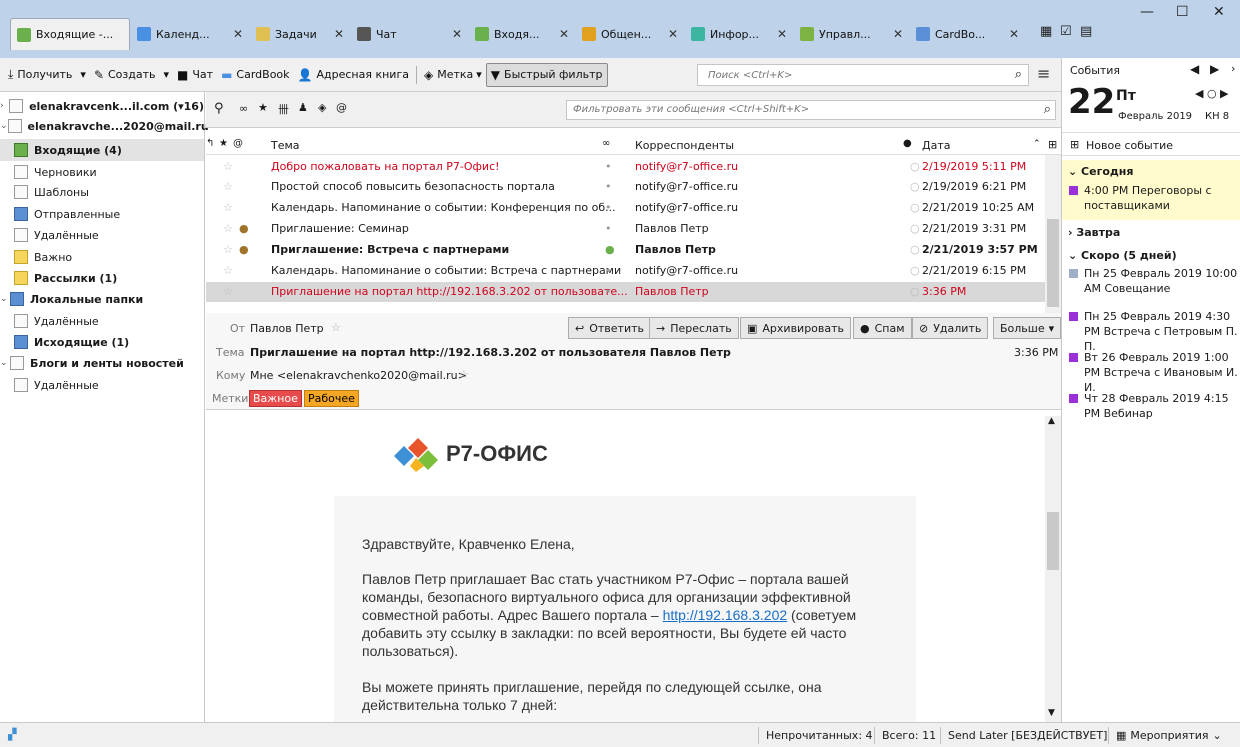 This screenshot has width=1240, height=747. I want to click on tab-inbox-2: Входя... ✕, so click(522, 34).